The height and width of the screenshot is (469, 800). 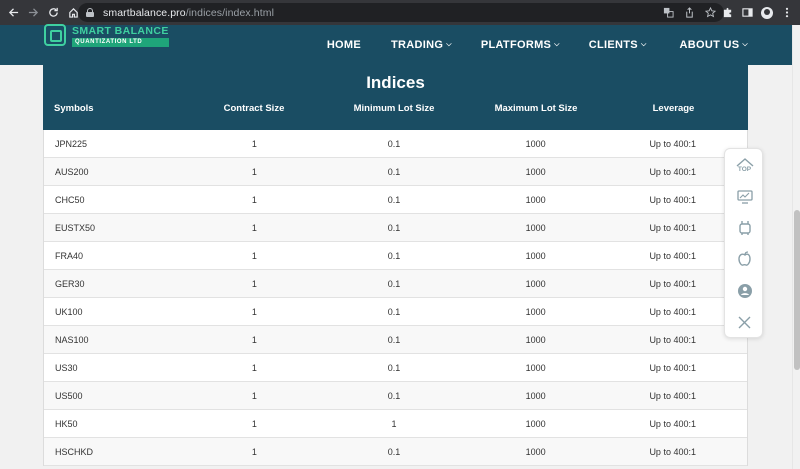 What do you see at coordinates (66, 367) in the screenshot?
I see `cell-symbol: US30` at bounding box center [66, 367].